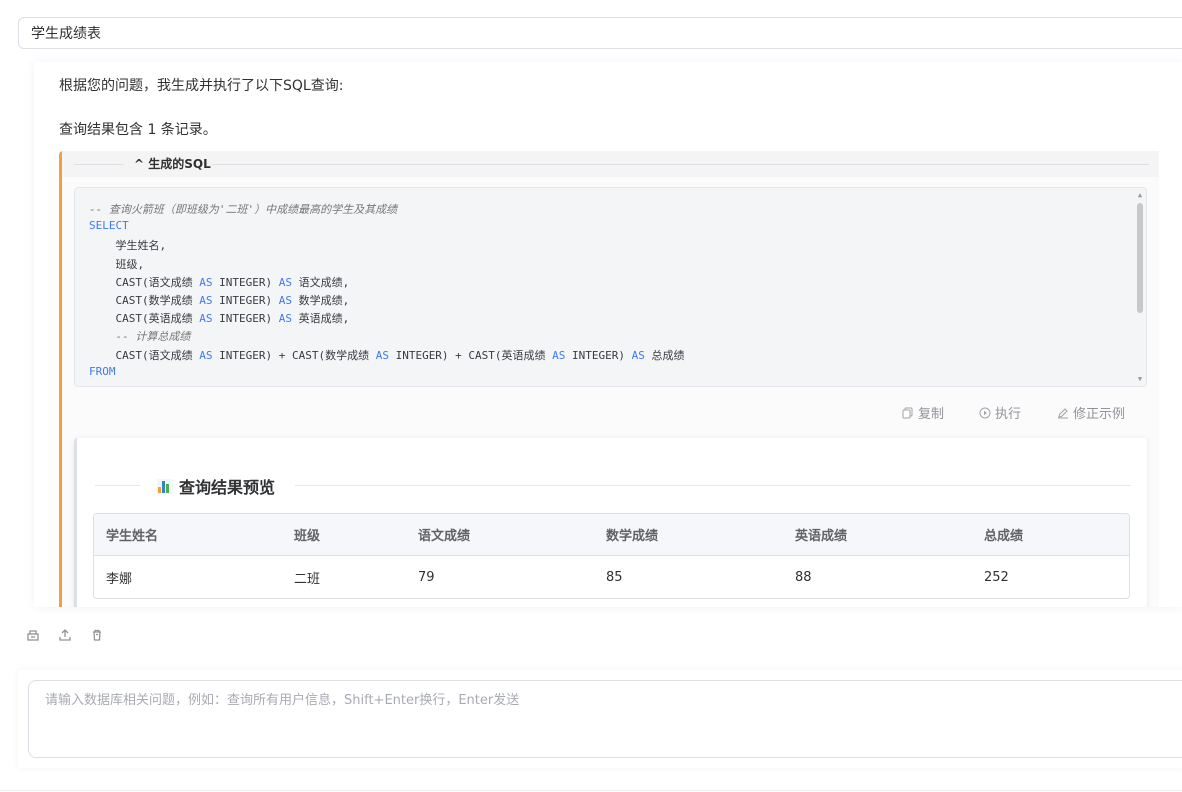  Describe the element at coordinates (320, 319) in the screenshot. I see `sql-text: 英语成绩,` at that location.